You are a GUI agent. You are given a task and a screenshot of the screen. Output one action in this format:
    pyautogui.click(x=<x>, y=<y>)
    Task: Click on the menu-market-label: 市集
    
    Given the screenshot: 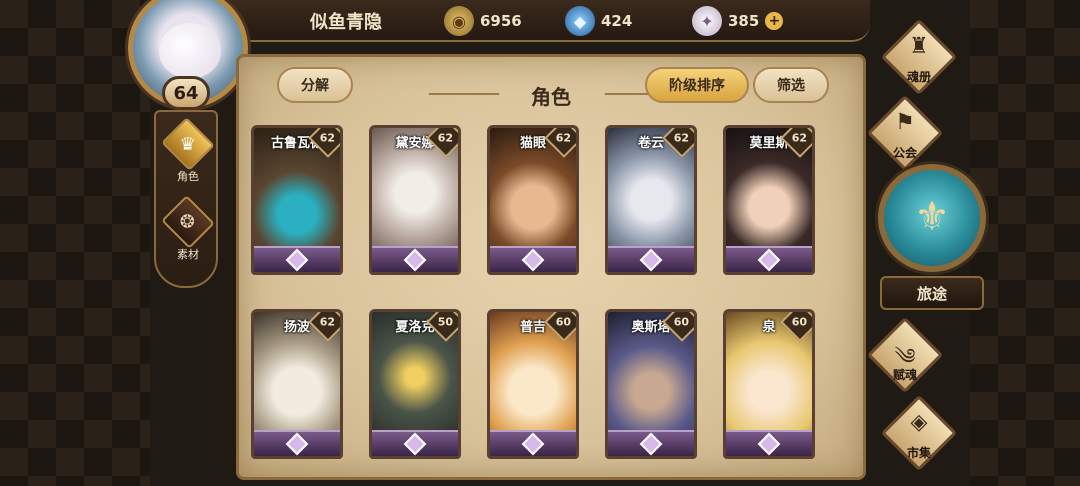 What is the action you would take?
    pyautogui.click(x=918, y=453)
    